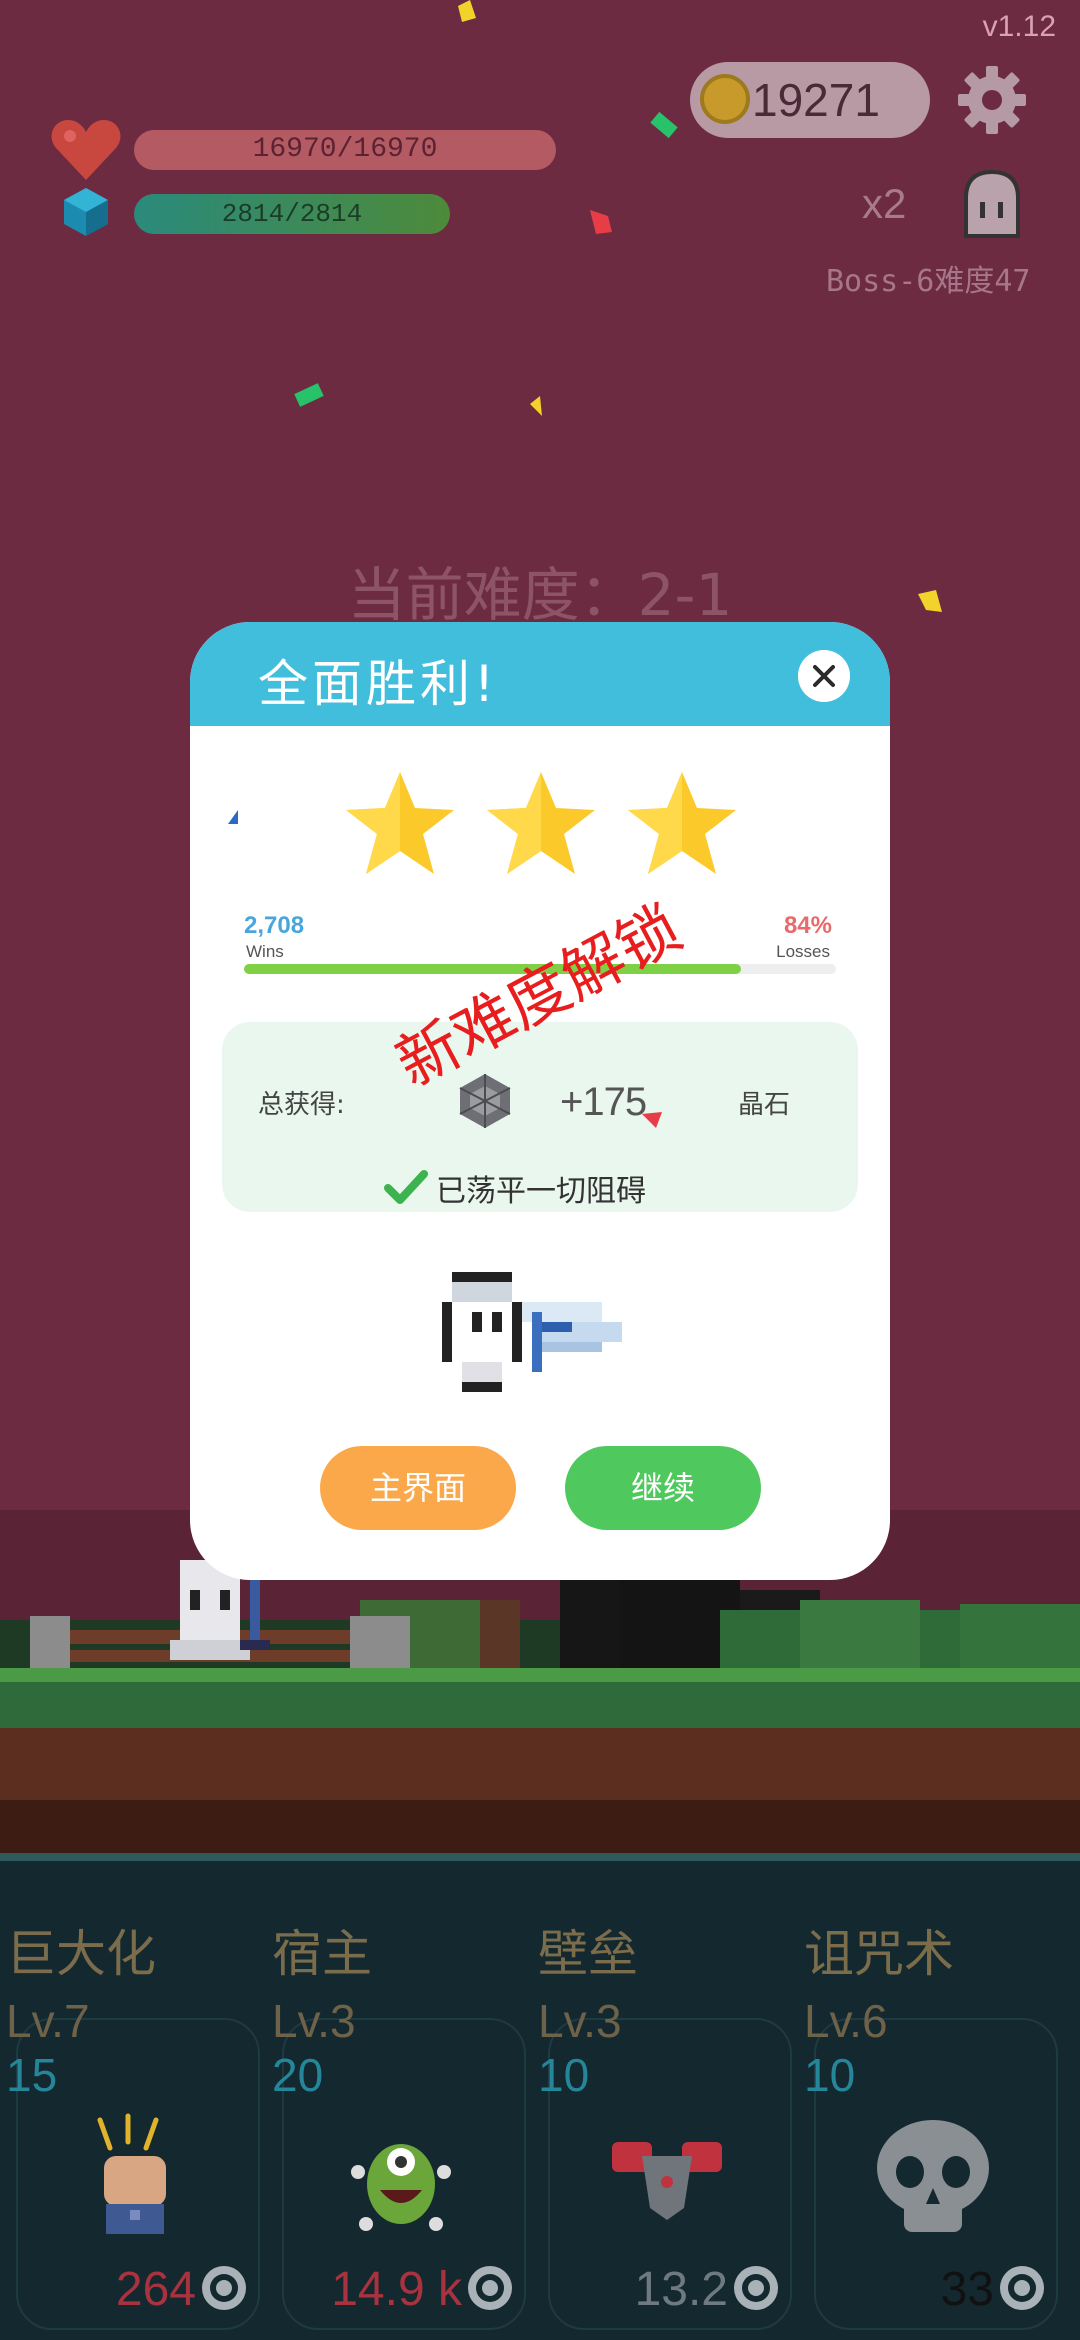  I want to click on losses-percent: 84%, so click(807, 925).